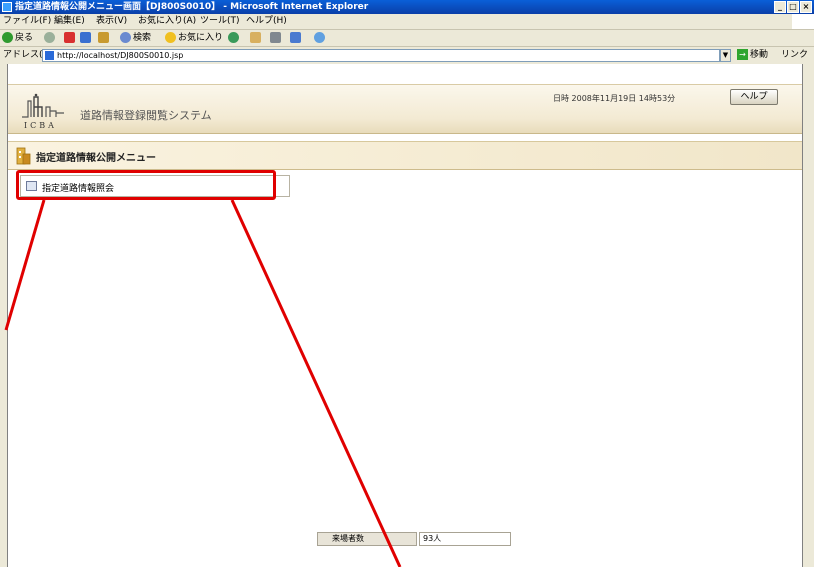 The height and width of the screenshot is (567, 814). I want to click on maximize-button: □, so click(793, 7).